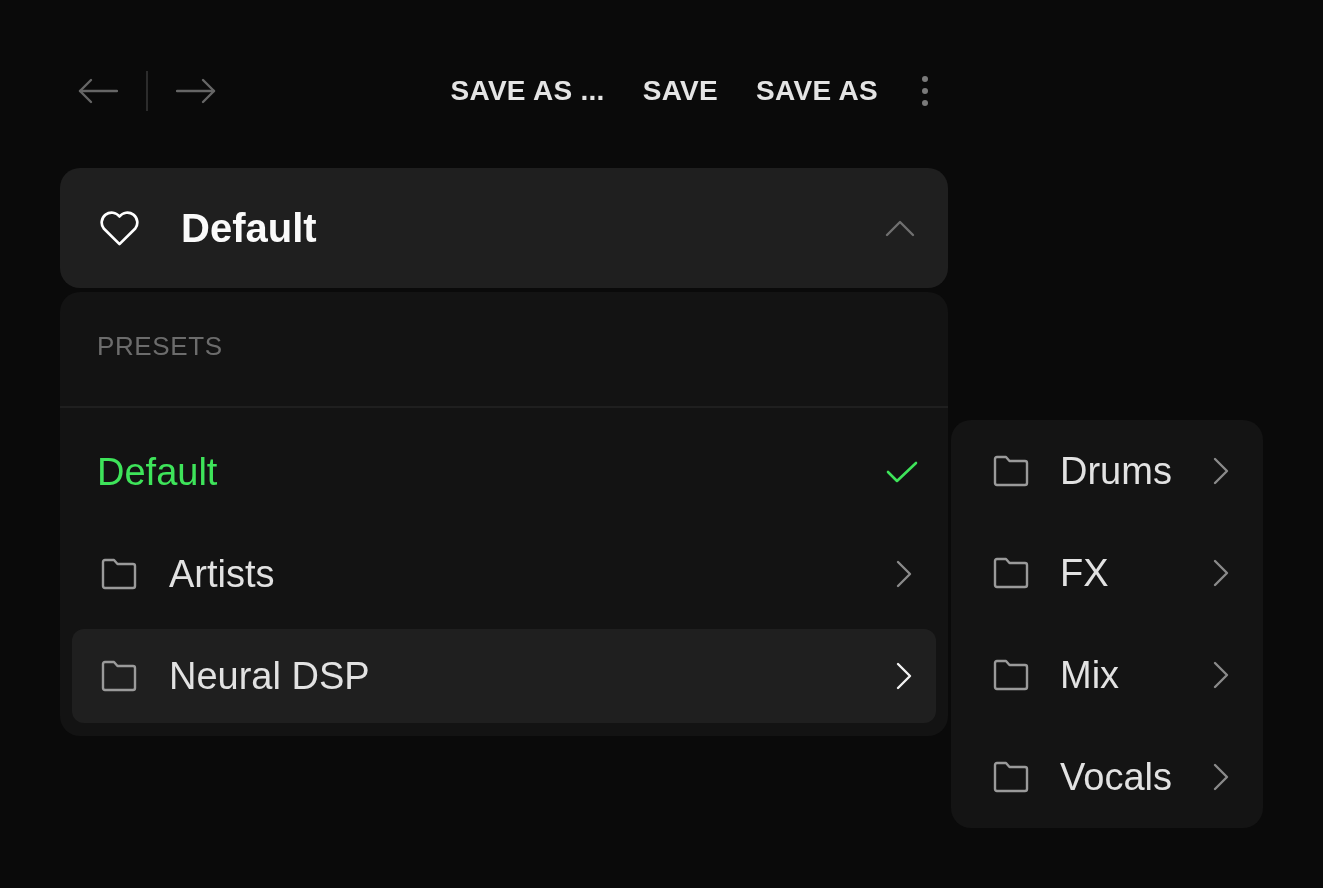 This screenshot has height=888, width=1323. Describe the element at coordinates (1107, 777) in the screenshot. I see `submenu-item: Vocals` at that location.